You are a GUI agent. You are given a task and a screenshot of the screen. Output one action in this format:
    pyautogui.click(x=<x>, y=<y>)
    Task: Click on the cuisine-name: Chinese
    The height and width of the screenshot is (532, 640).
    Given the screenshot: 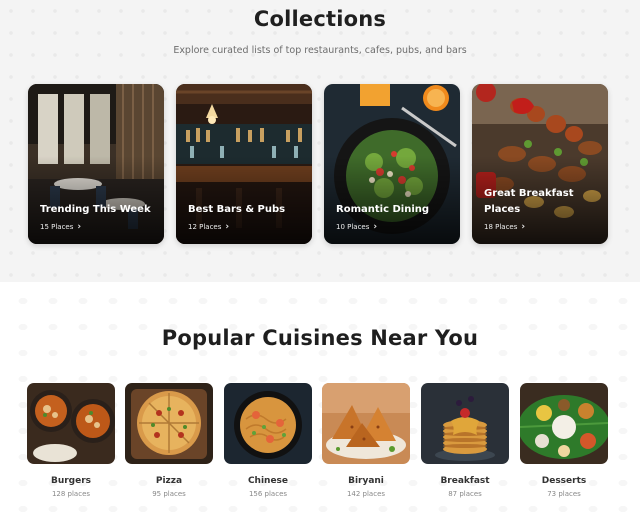 What is the action you would take?
    pyautogui.click(x=268, y=481)
    